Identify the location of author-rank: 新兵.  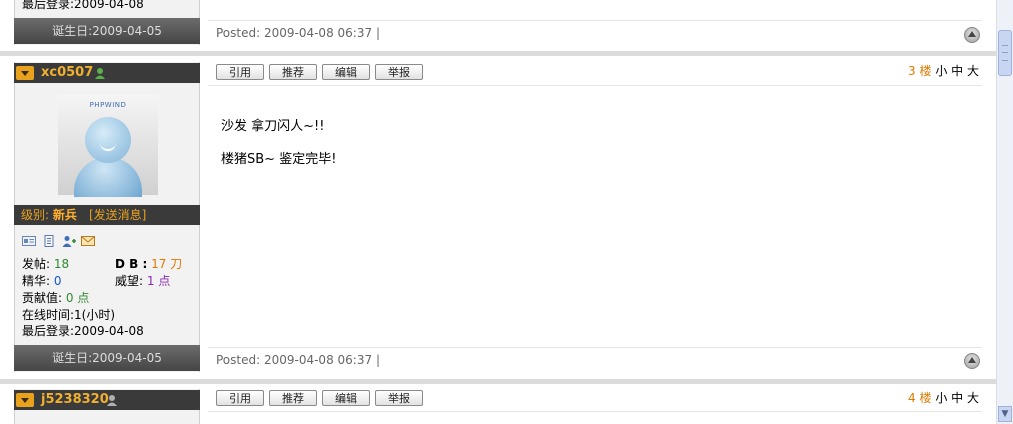
(64, 215).